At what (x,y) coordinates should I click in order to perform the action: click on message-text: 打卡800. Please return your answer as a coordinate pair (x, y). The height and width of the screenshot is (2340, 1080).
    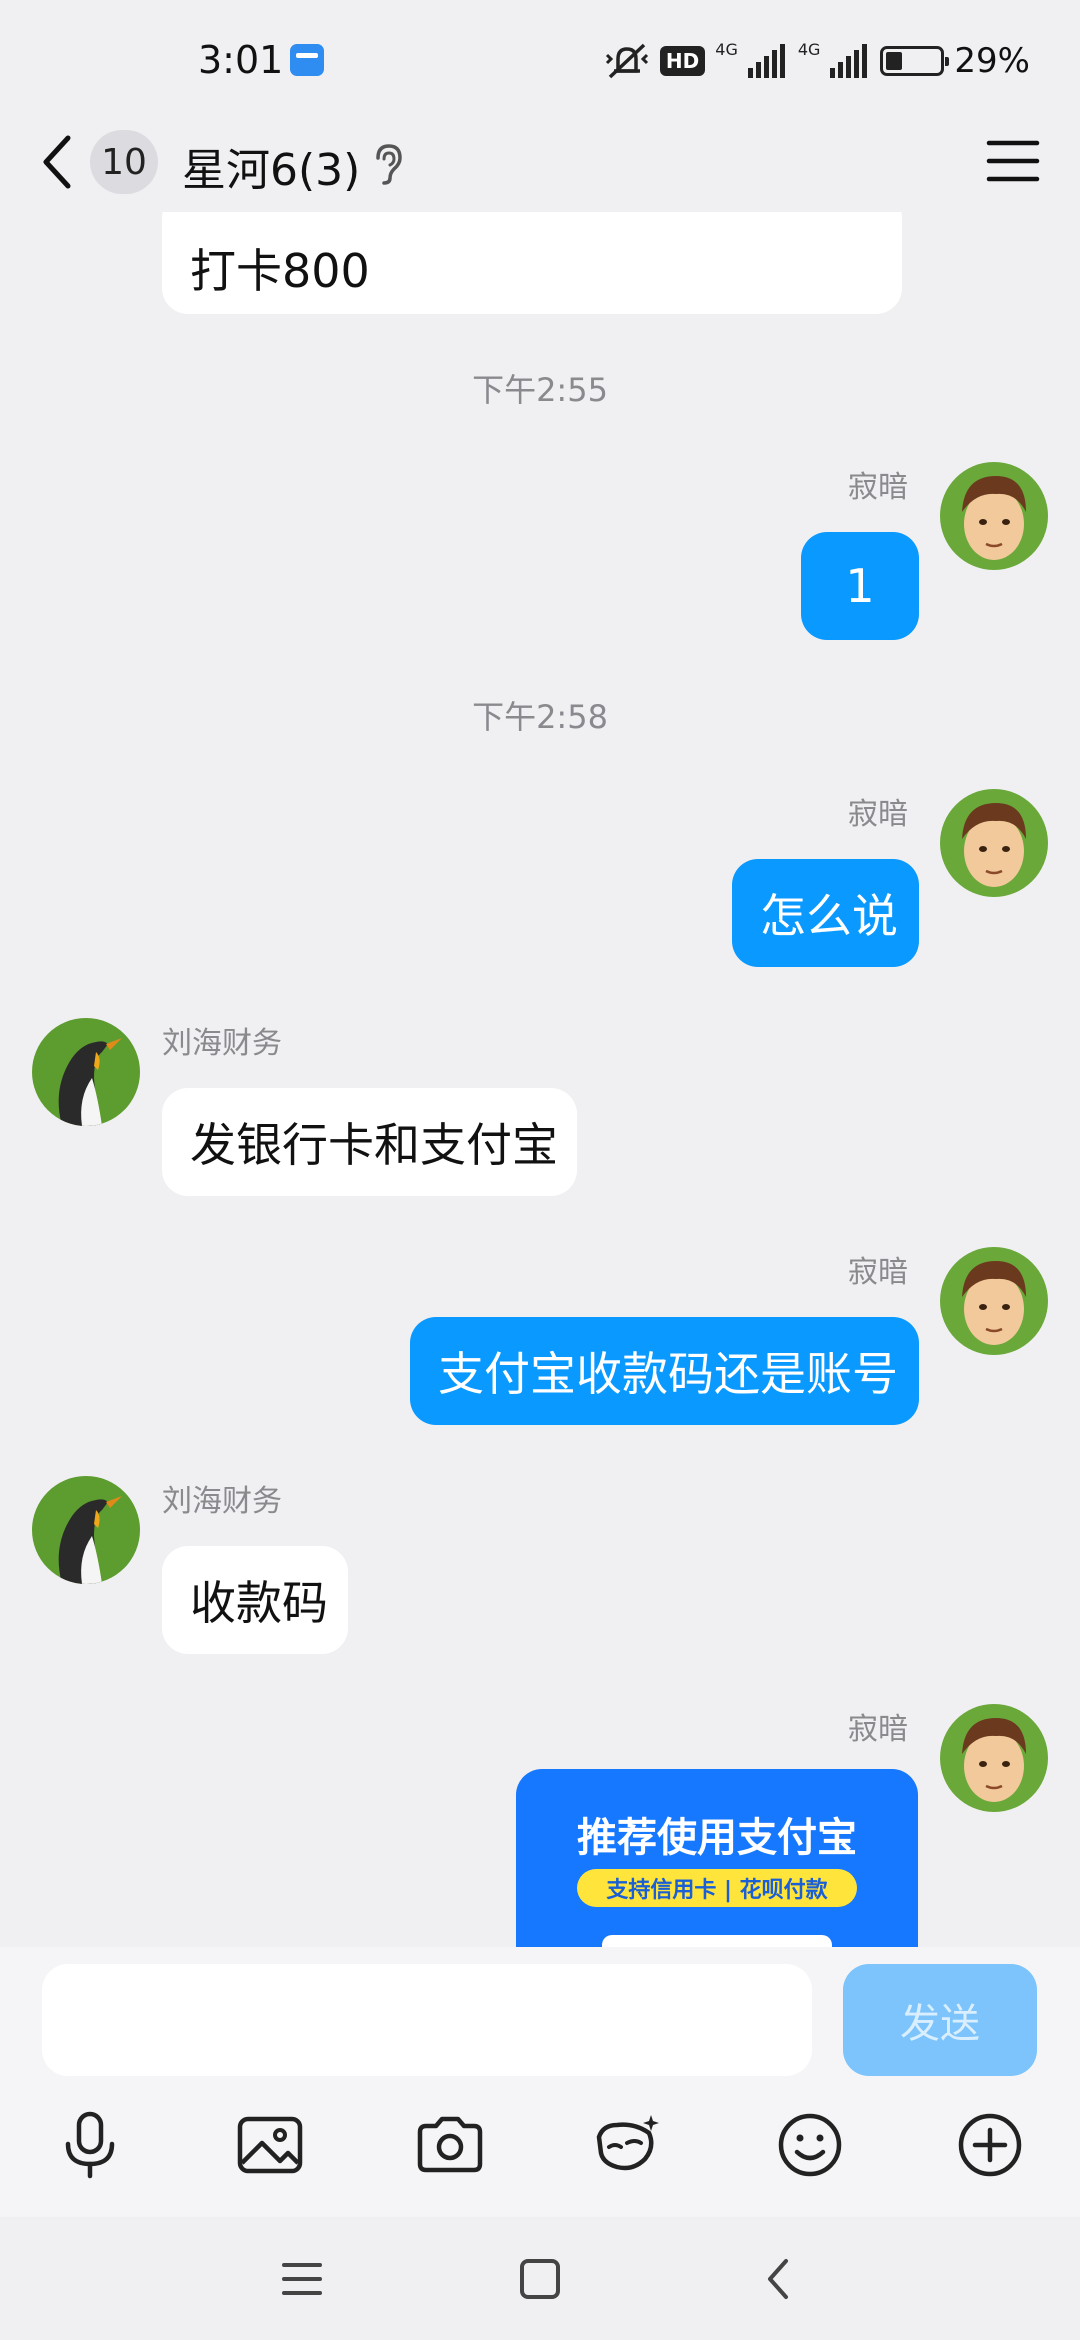
    Looking at the image, I should click on (280, 271).